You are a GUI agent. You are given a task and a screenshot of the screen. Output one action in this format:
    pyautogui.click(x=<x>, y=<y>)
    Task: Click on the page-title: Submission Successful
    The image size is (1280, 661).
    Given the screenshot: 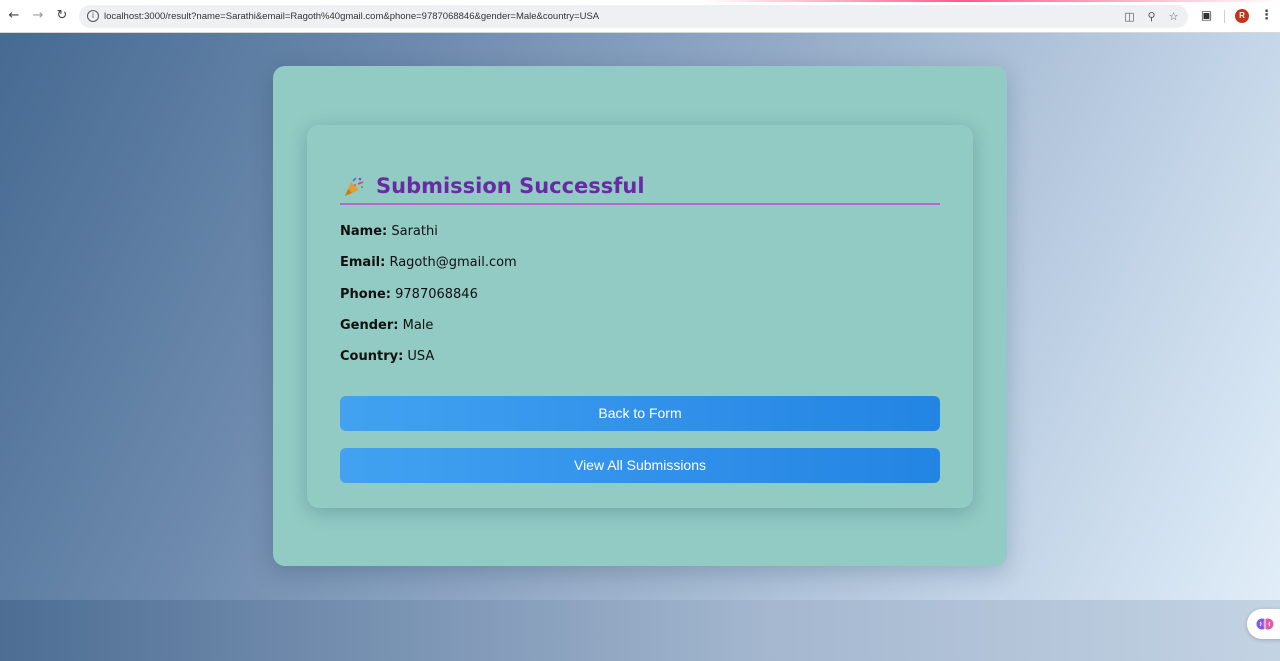 What is the action you would take?
    pyautogui.click(x=510, y=186)
    